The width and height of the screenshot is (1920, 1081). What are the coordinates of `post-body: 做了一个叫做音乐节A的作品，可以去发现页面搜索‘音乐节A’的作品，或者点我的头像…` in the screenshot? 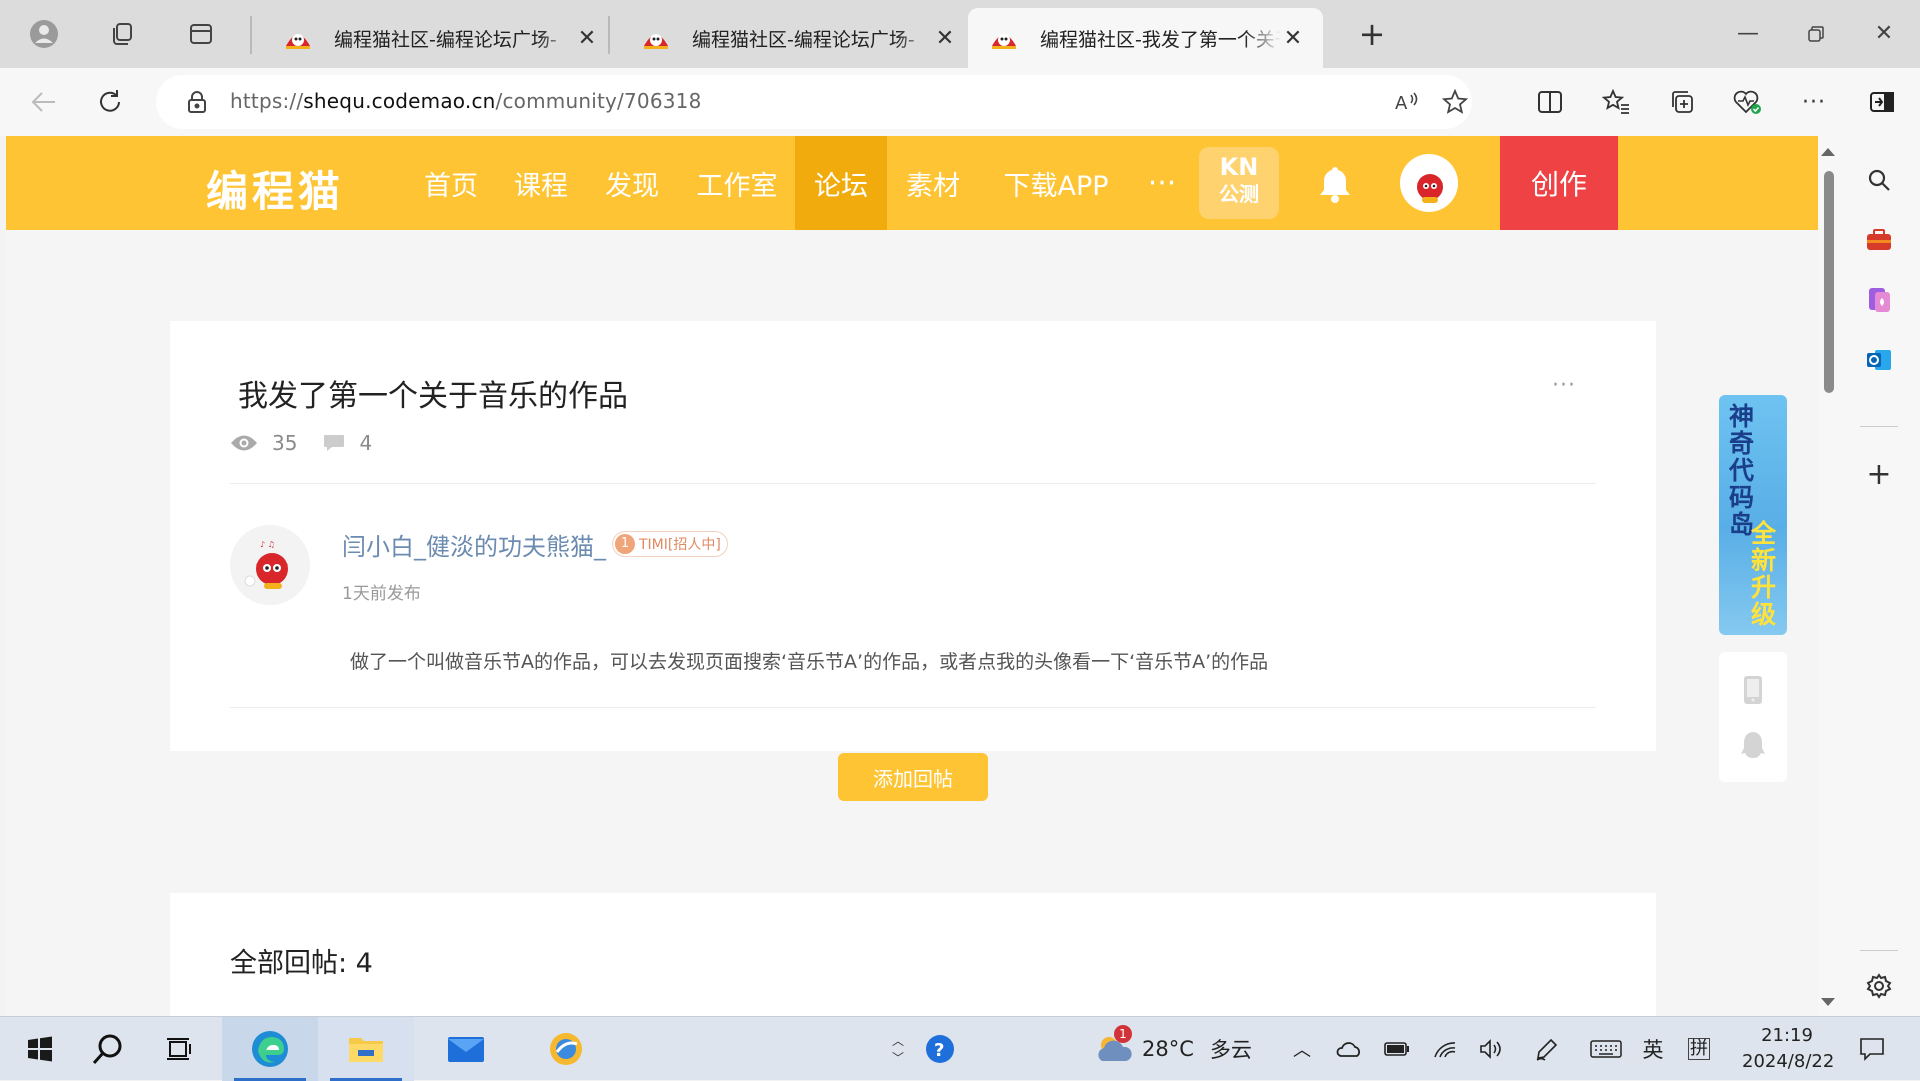 It's located at (809, 662).